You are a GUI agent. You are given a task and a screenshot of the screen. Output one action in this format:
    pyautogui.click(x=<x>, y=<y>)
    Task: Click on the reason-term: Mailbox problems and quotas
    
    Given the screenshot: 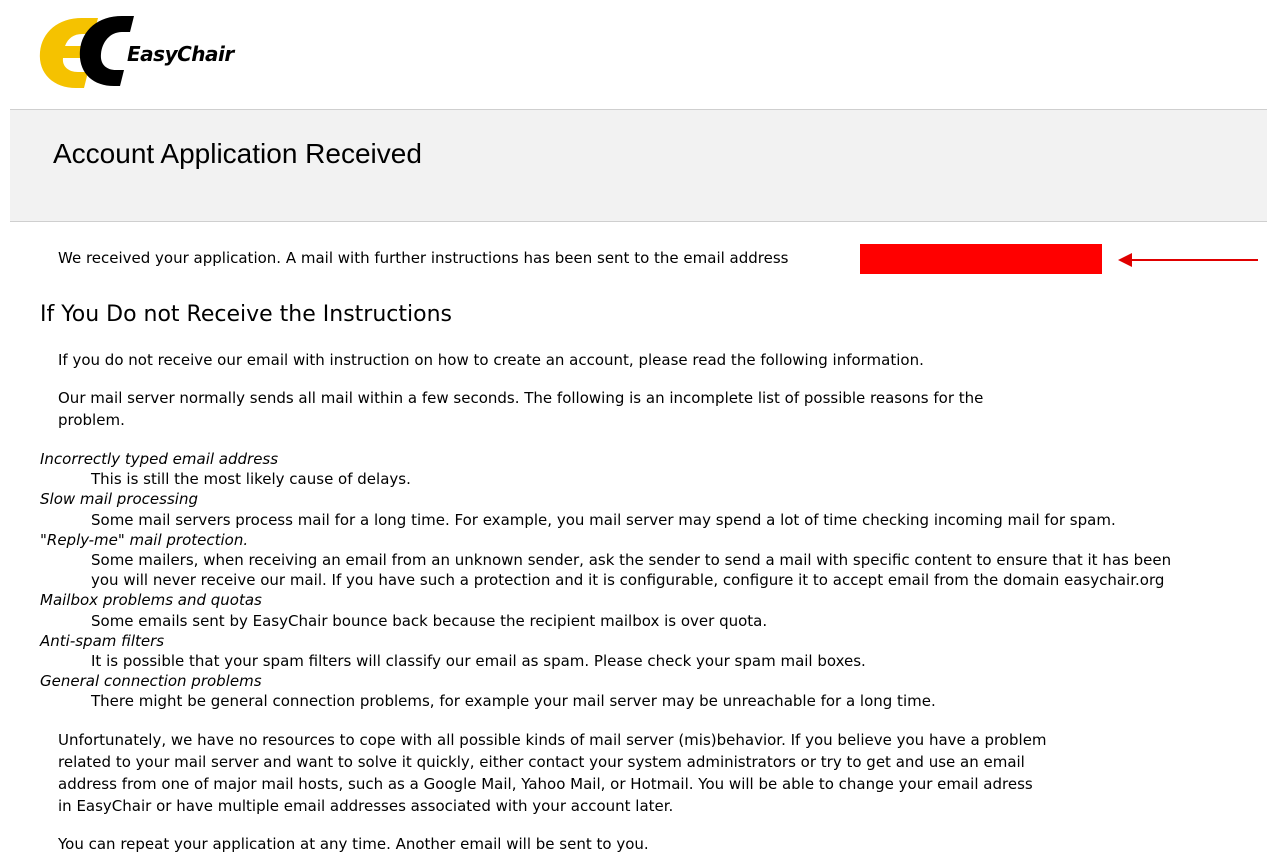 What is the action you would take?
    pyautogui.click(x=151, y=600)
    